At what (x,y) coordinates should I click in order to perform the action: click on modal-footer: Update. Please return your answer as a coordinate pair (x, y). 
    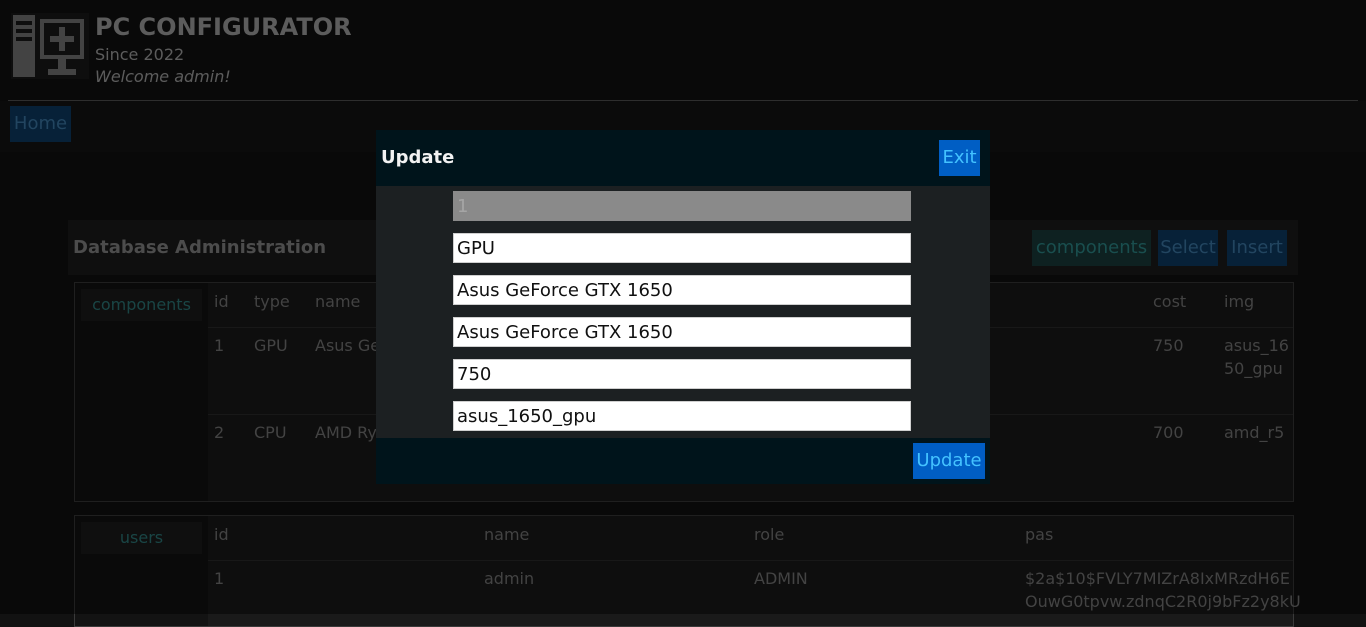
    Looking at the image, I should click on (683, 461).